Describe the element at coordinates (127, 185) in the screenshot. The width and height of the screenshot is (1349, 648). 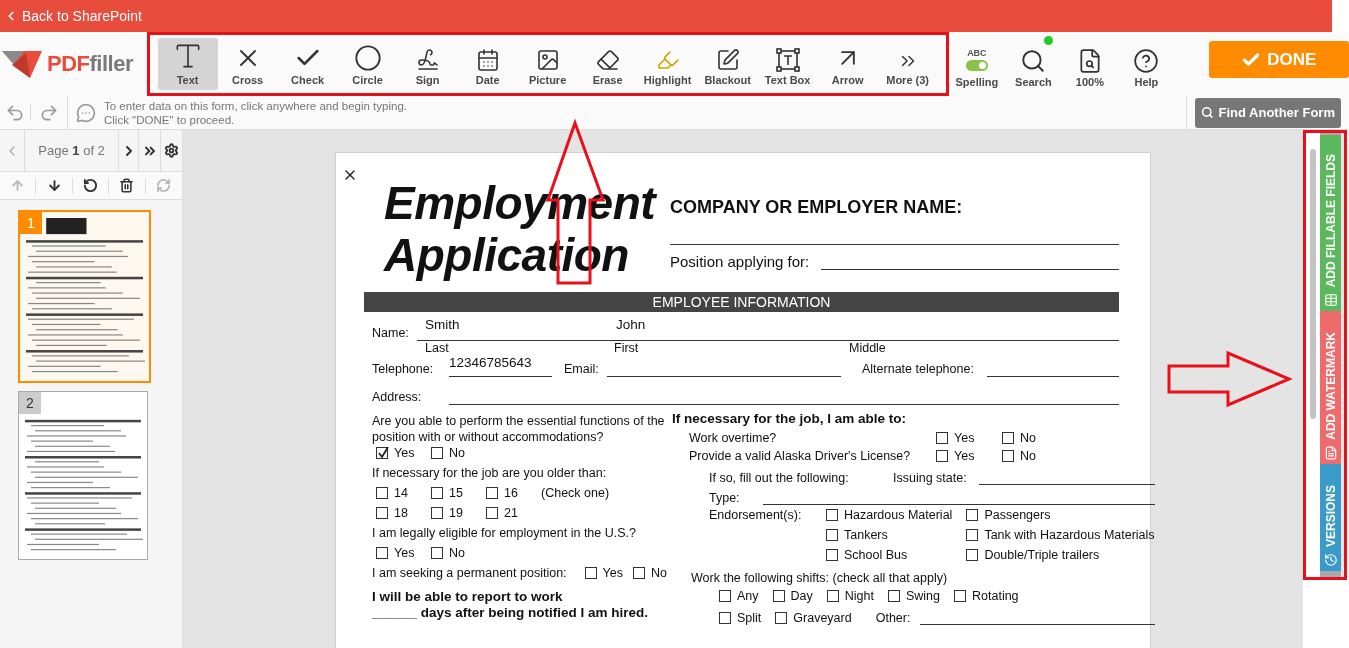
I see `trash-icon` at that location.